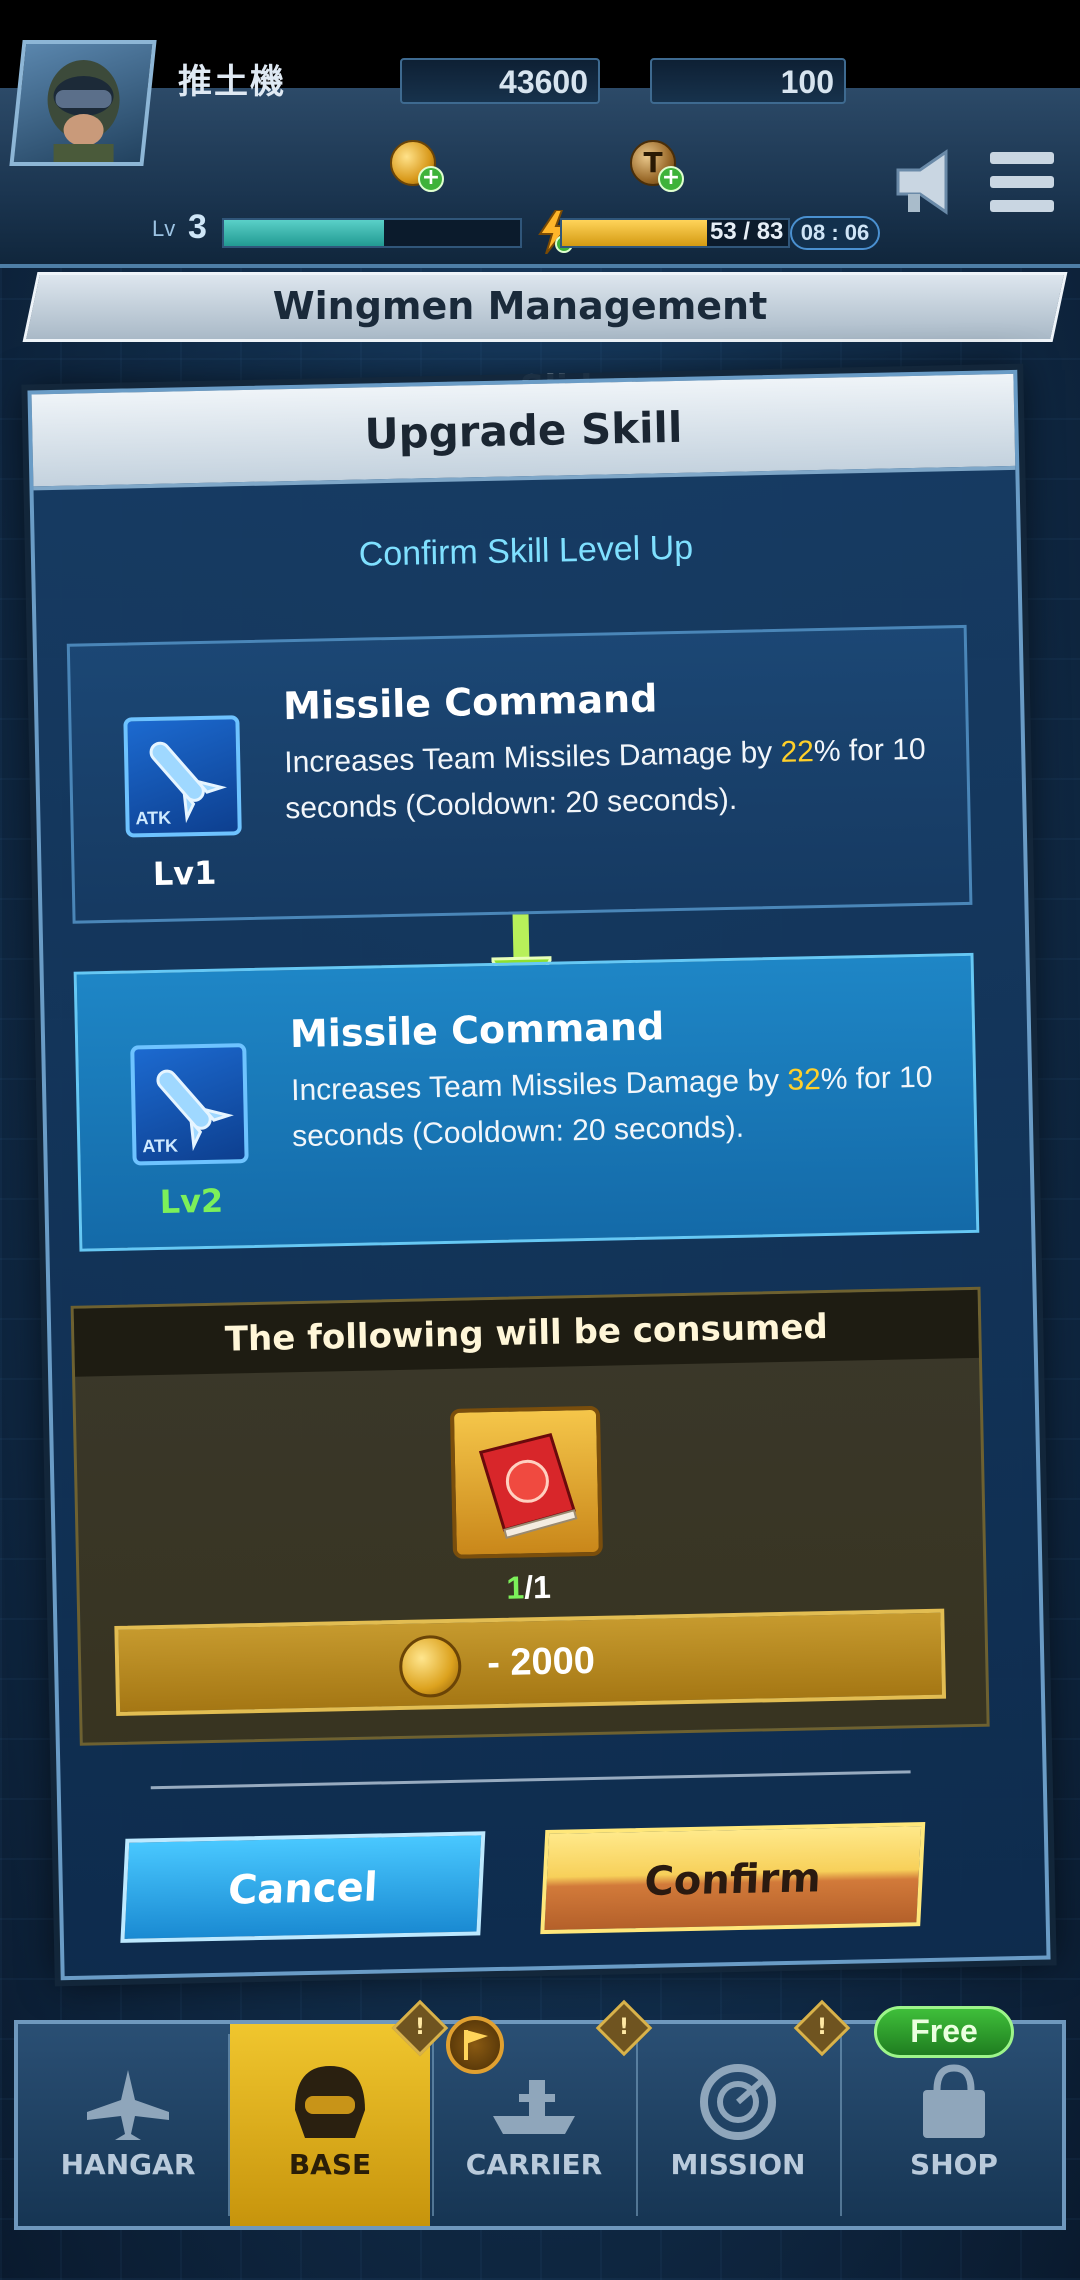 Image resolution: width=1080 pixels, height=2280 pixels. I want to click on cancel-button: Cancel, so click(303, 1887).